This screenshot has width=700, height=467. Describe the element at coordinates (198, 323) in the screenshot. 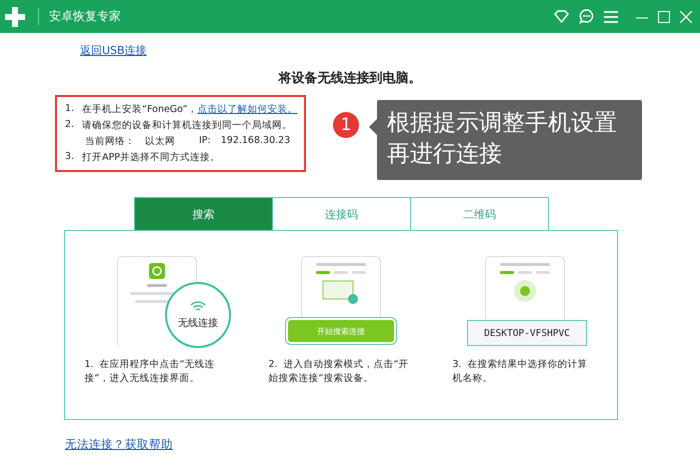

I see `badge-label: 无线连接` at that location.